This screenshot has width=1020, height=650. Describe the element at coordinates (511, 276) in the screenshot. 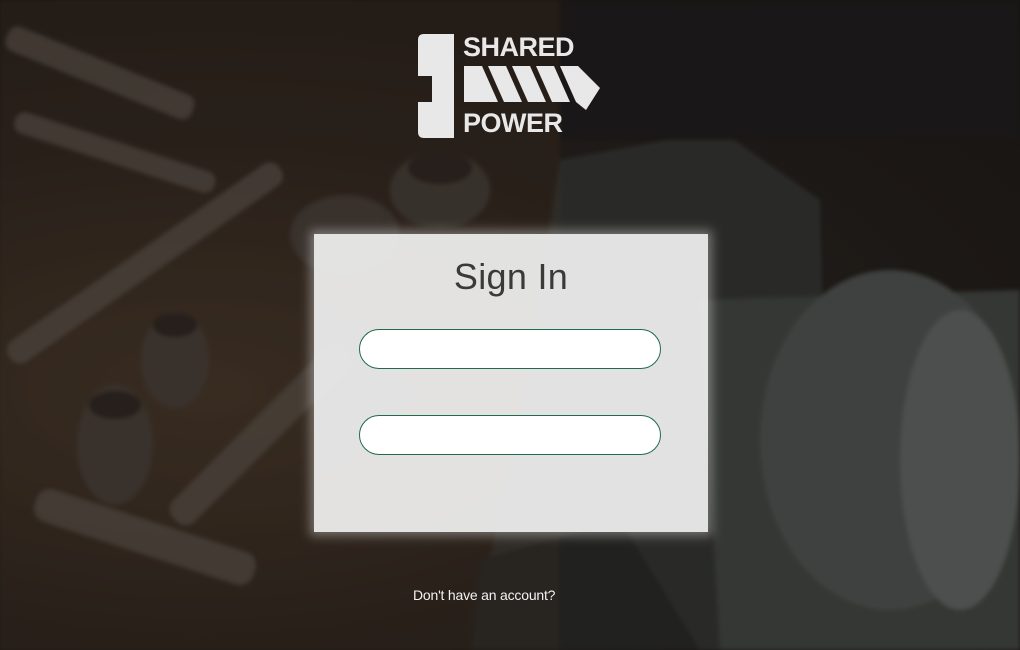

I see `sign-in-title: Sign In` at that location.